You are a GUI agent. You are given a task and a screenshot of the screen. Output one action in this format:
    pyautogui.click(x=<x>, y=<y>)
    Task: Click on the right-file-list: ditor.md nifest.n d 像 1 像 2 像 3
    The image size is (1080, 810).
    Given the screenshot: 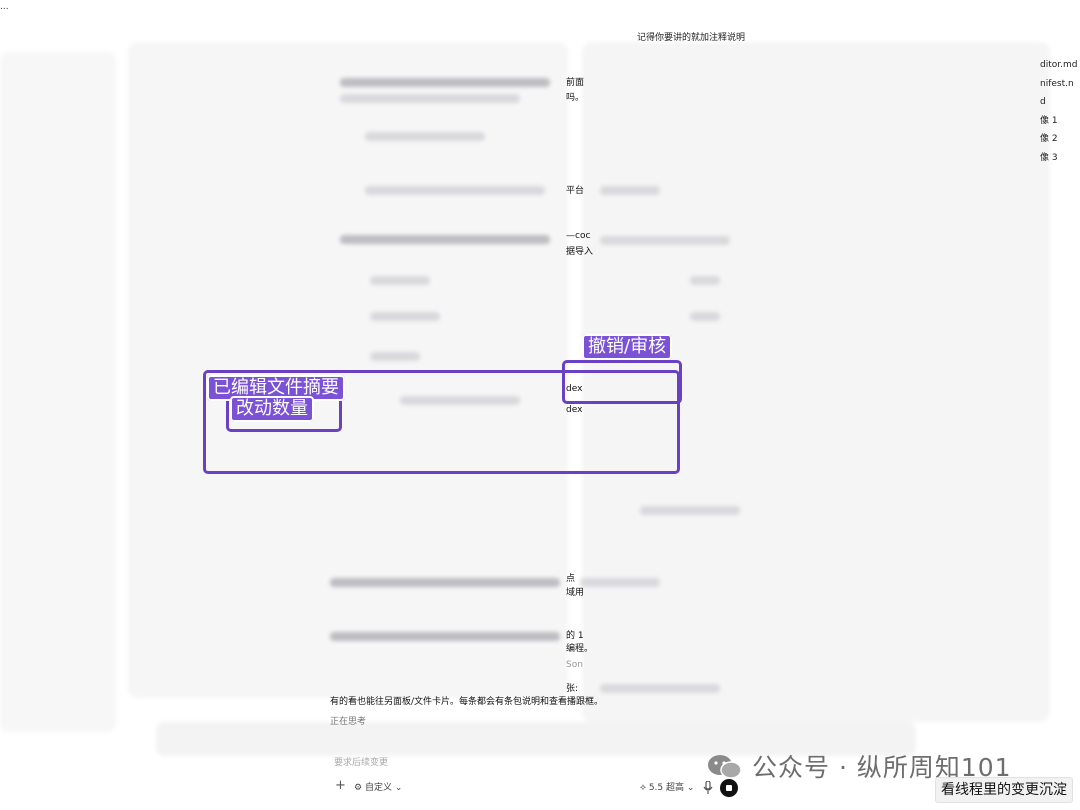 What is the action you would take?
    pyautogui.click(x=1060, y=111)
    